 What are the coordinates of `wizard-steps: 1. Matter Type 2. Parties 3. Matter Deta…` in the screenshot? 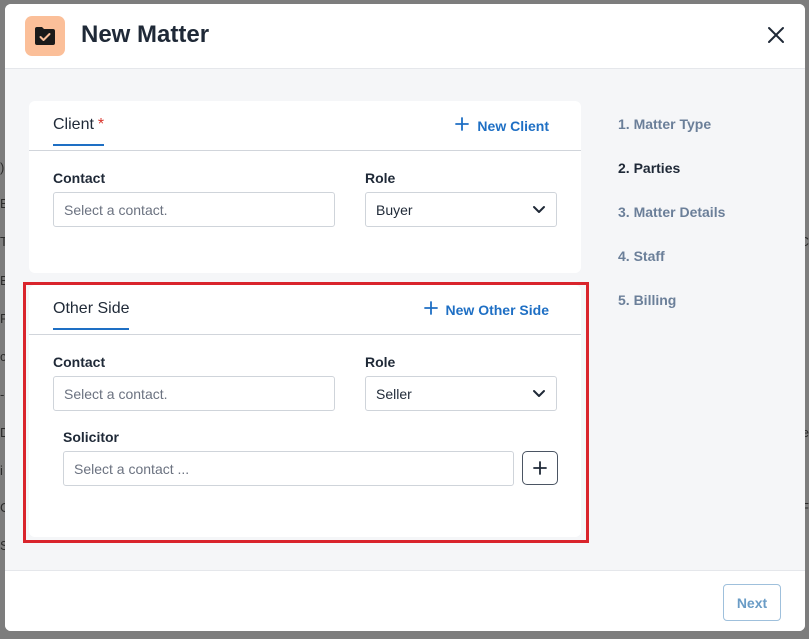 It's located at (671, 226).